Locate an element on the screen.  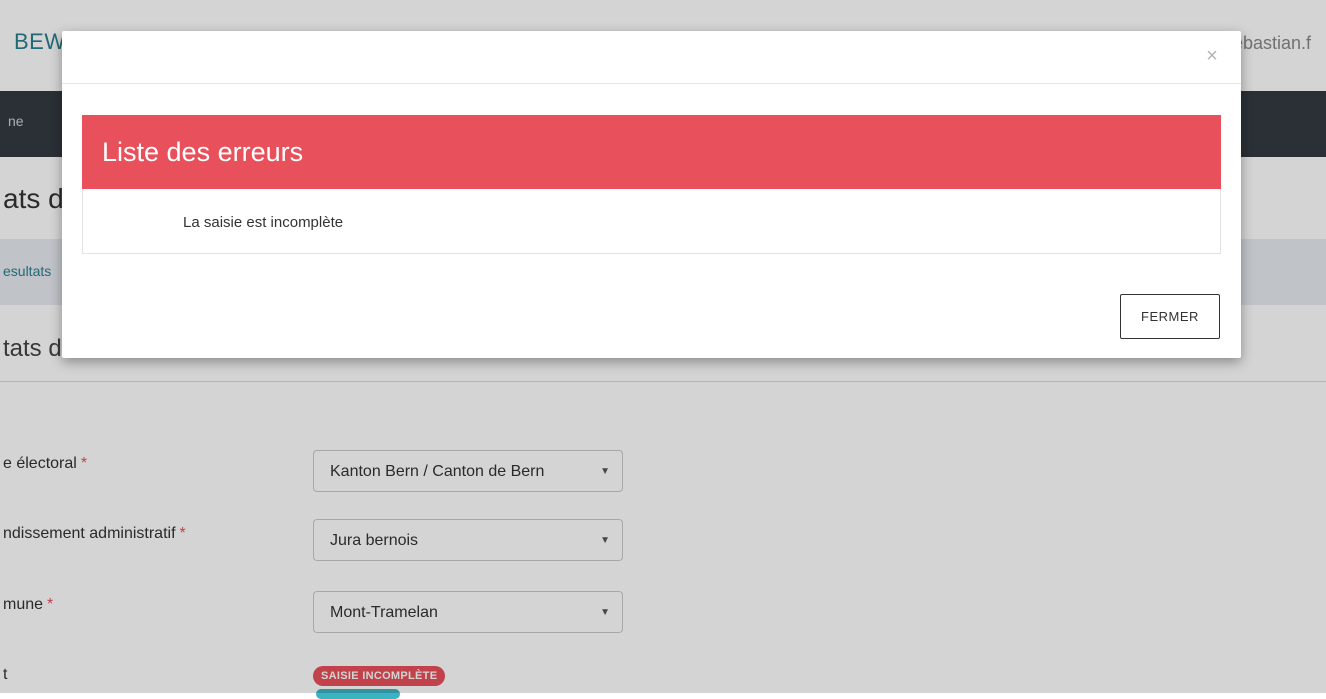
close-icon: × is located at coordinates (1212, 56).